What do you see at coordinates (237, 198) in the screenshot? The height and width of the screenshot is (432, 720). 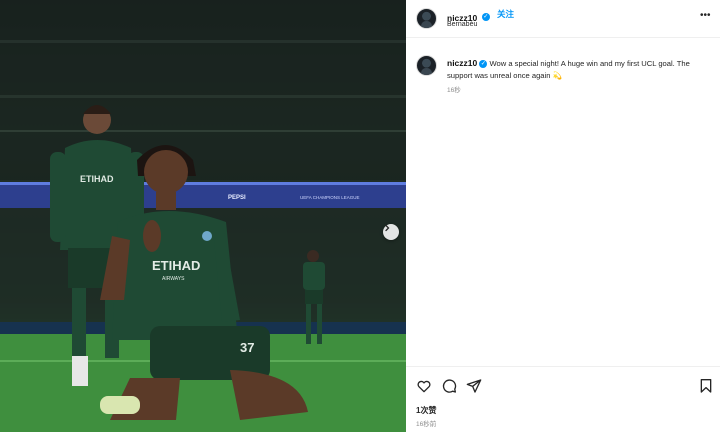 I see `led-board-left-text: PEPSI` at bounding box center [237, 198].